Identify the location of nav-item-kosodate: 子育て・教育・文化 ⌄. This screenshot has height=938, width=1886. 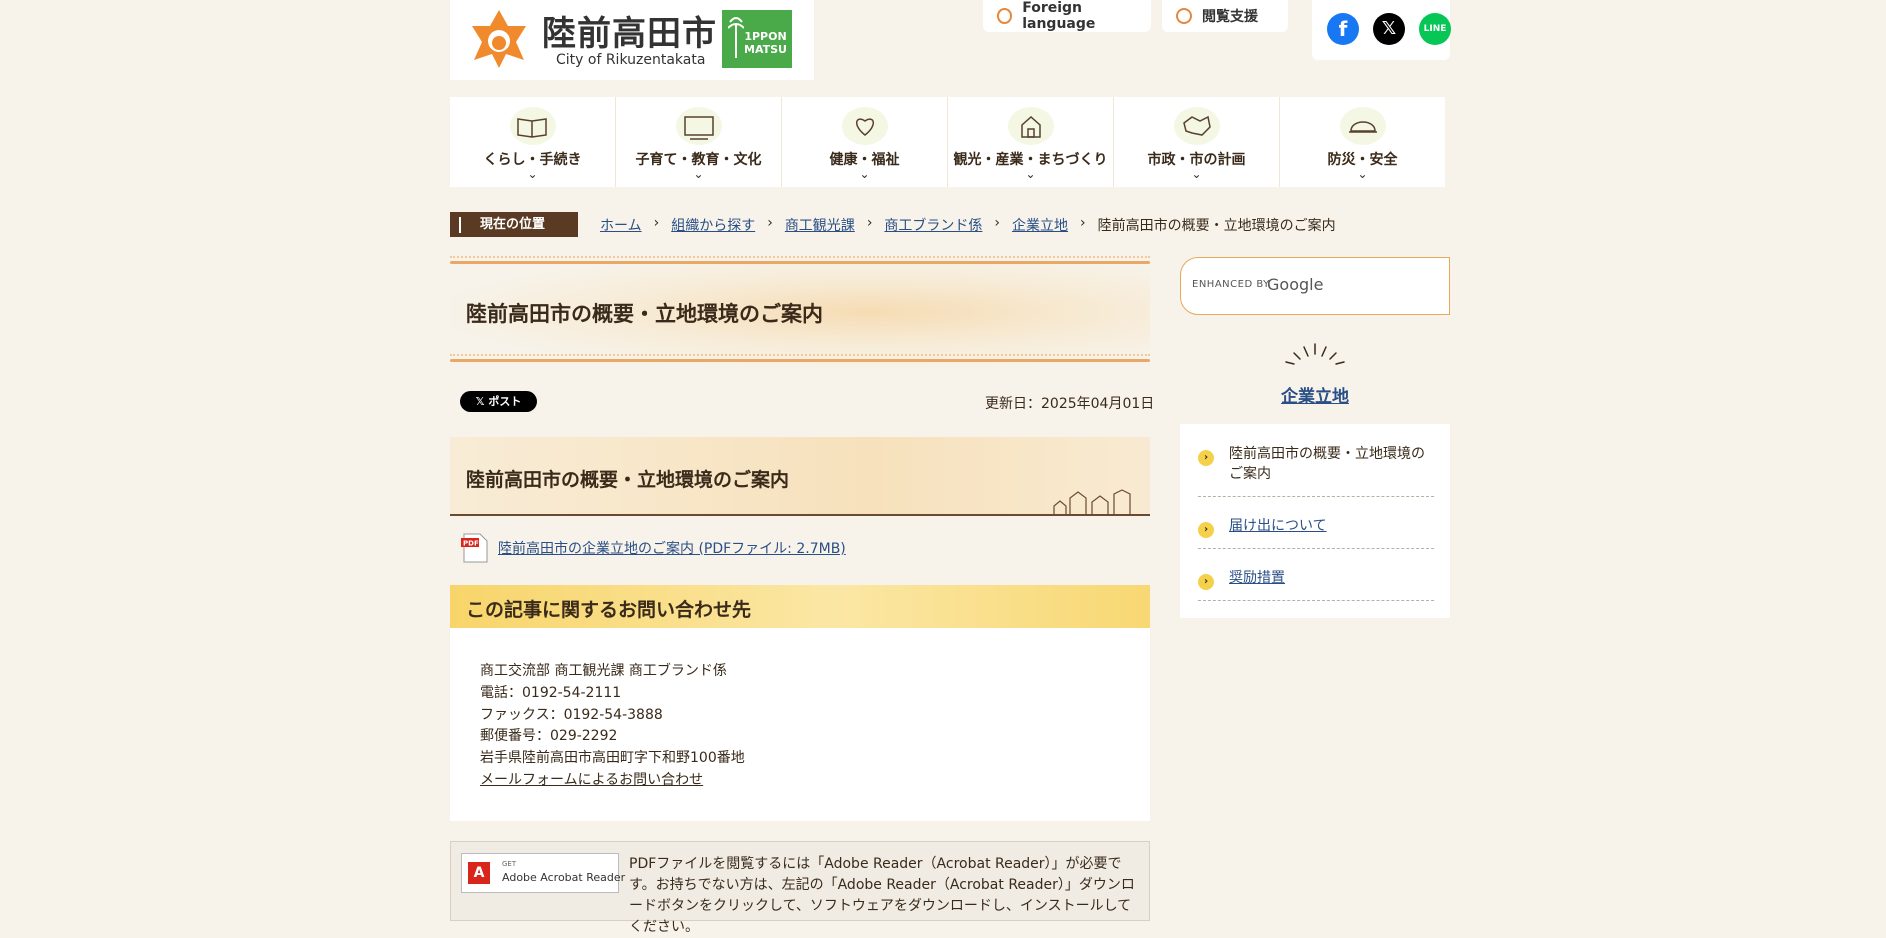
(699, 142).